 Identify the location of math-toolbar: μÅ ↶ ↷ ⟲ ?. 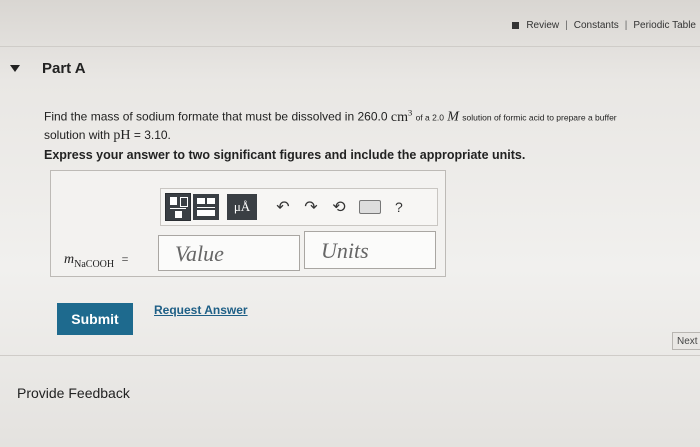
(299, 207).